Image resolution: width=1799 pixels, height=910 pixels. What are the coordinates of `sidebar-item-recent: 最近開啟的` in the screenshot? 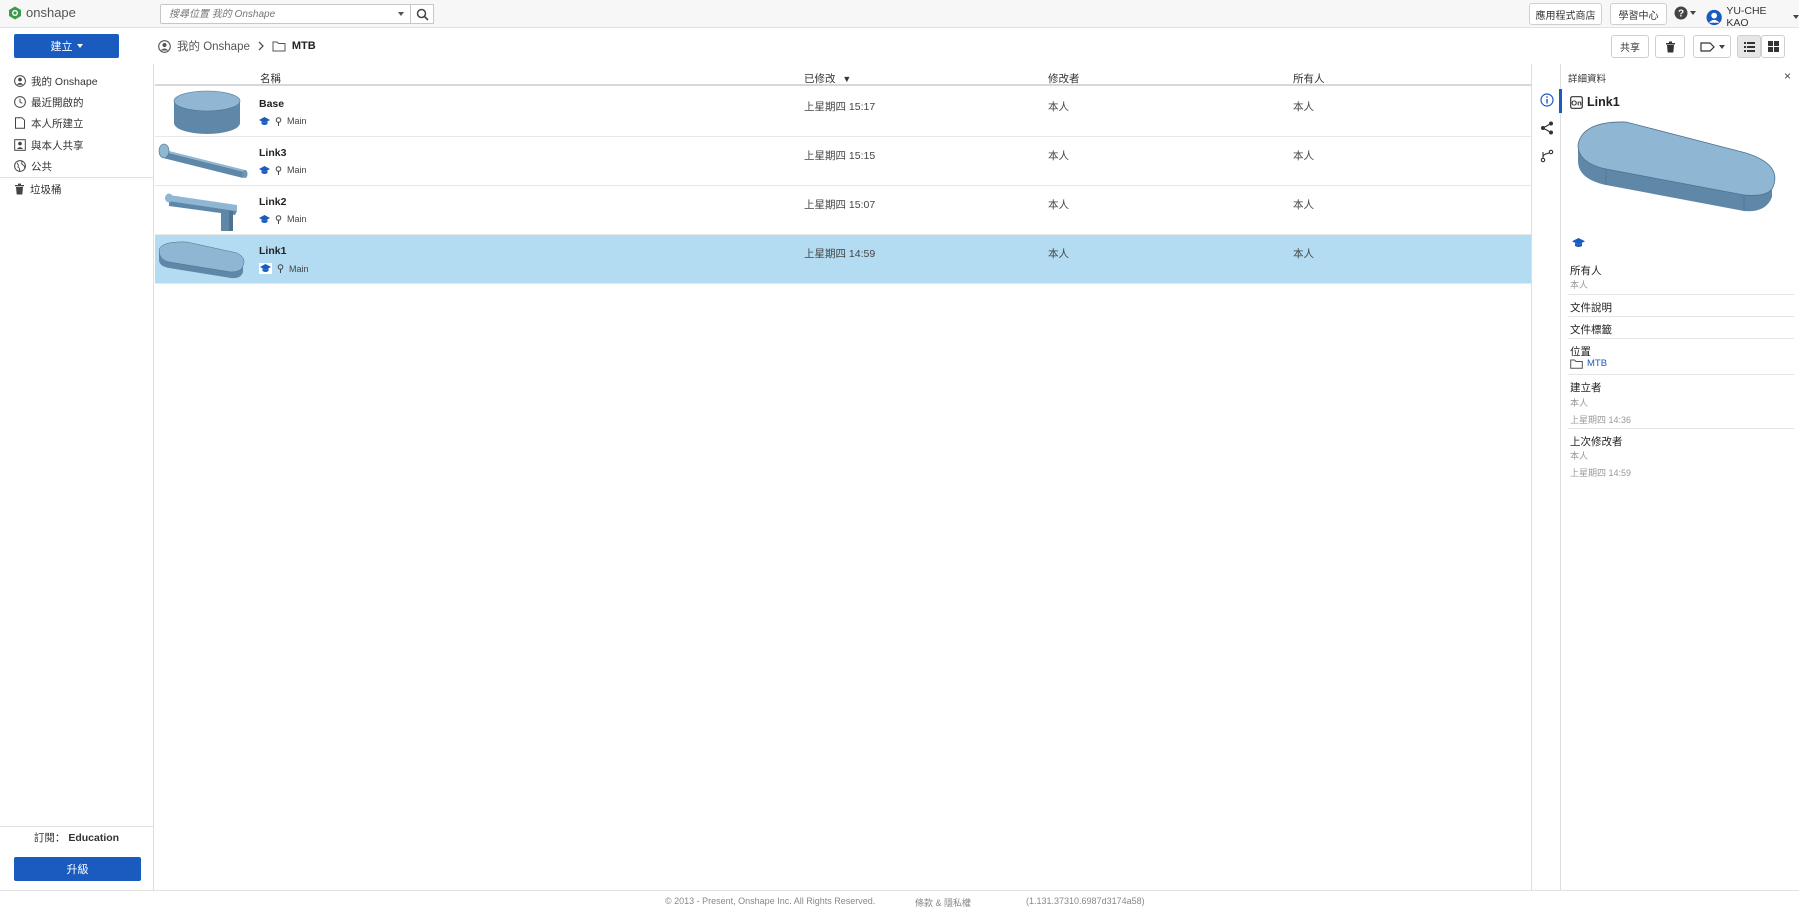 It's located at (49, 102).